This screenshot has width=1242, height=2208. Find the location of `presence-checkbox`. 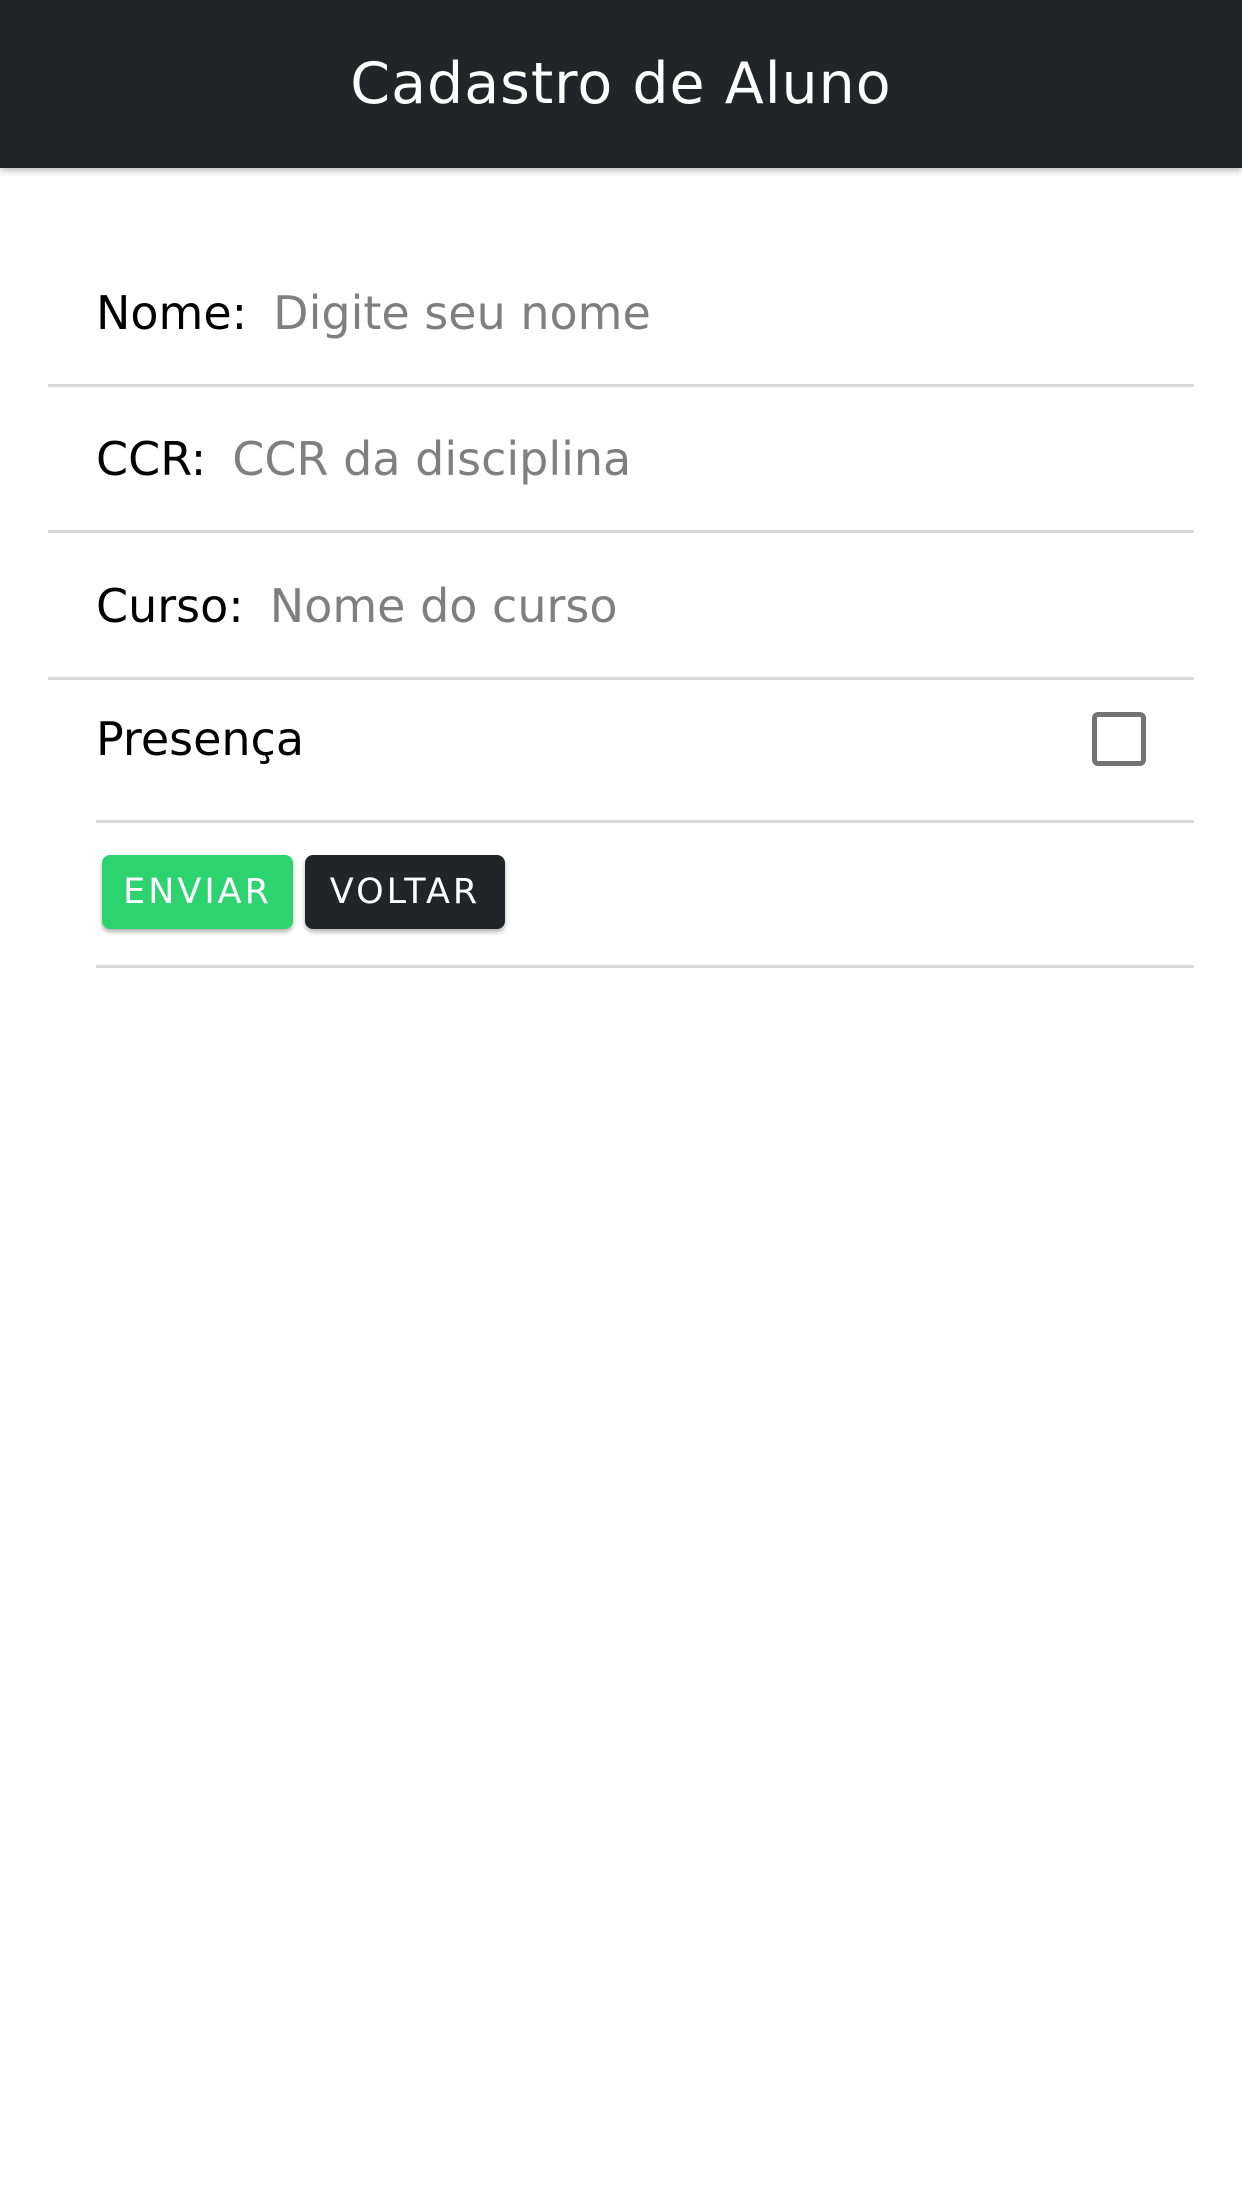

presence-checkbox is located at coordinates (1119, 739).